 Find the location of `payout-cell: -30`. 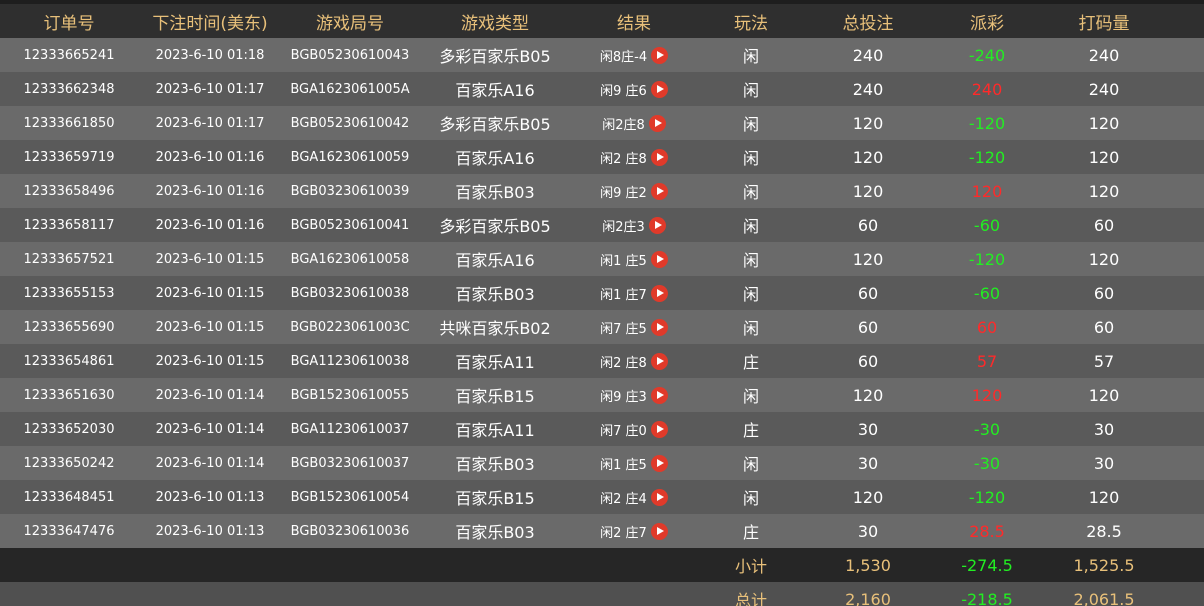

payout-cell: -30 is located at coordinates (987, 429).